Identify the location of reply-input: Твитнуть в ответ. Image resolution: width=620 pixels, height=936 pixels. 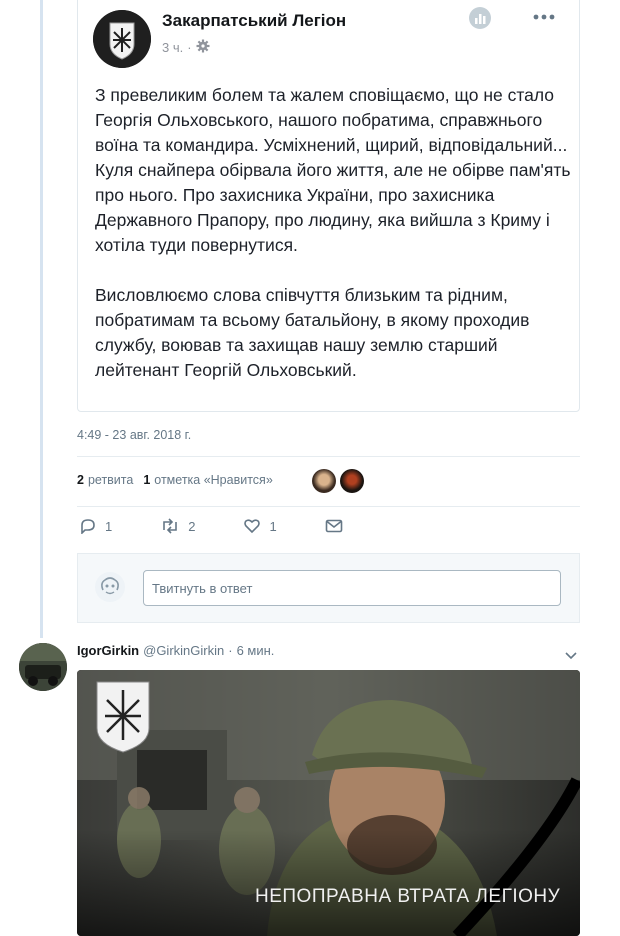
(352, 588).